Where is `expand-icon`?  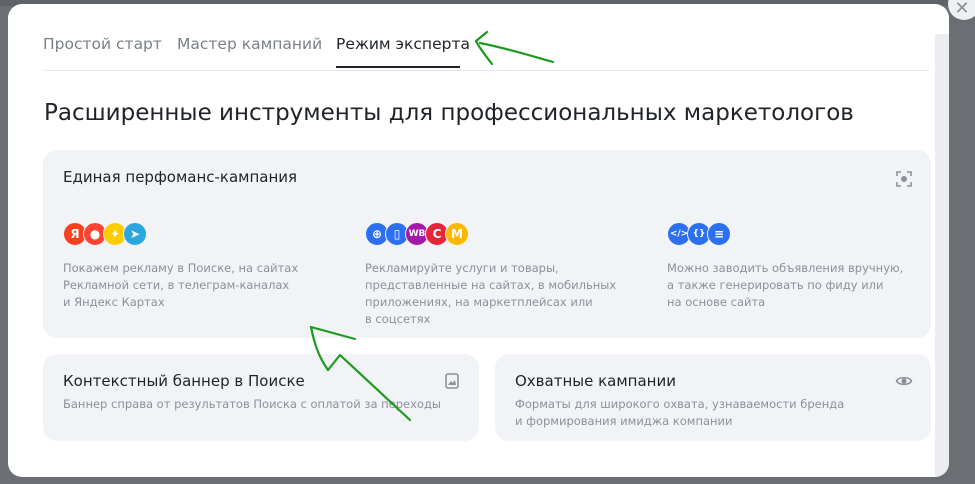 expand-icon is located at coordinates (904, 179).